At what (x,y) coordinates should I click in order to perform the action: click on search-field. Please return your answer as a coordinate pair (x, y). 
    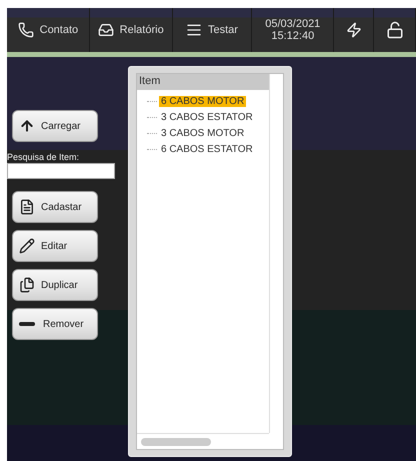
    Looking at the image, I should click on (61, 171).